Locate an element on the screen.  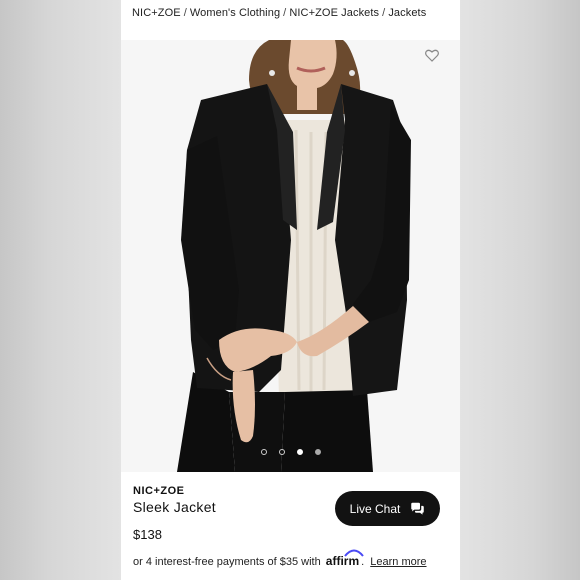
affirm-logo: affirm is located at coordinates (345, 558).